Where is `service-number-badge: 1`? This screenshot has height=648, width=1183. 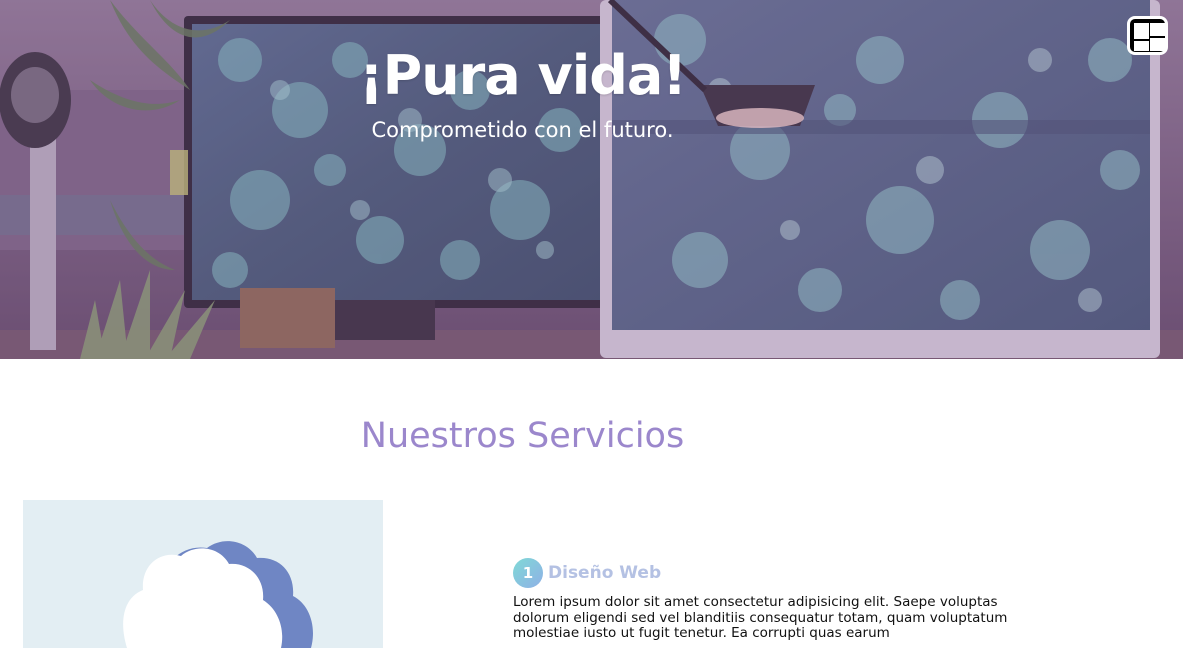 service-number-badge: 1 is located at coordinates (528, 573).